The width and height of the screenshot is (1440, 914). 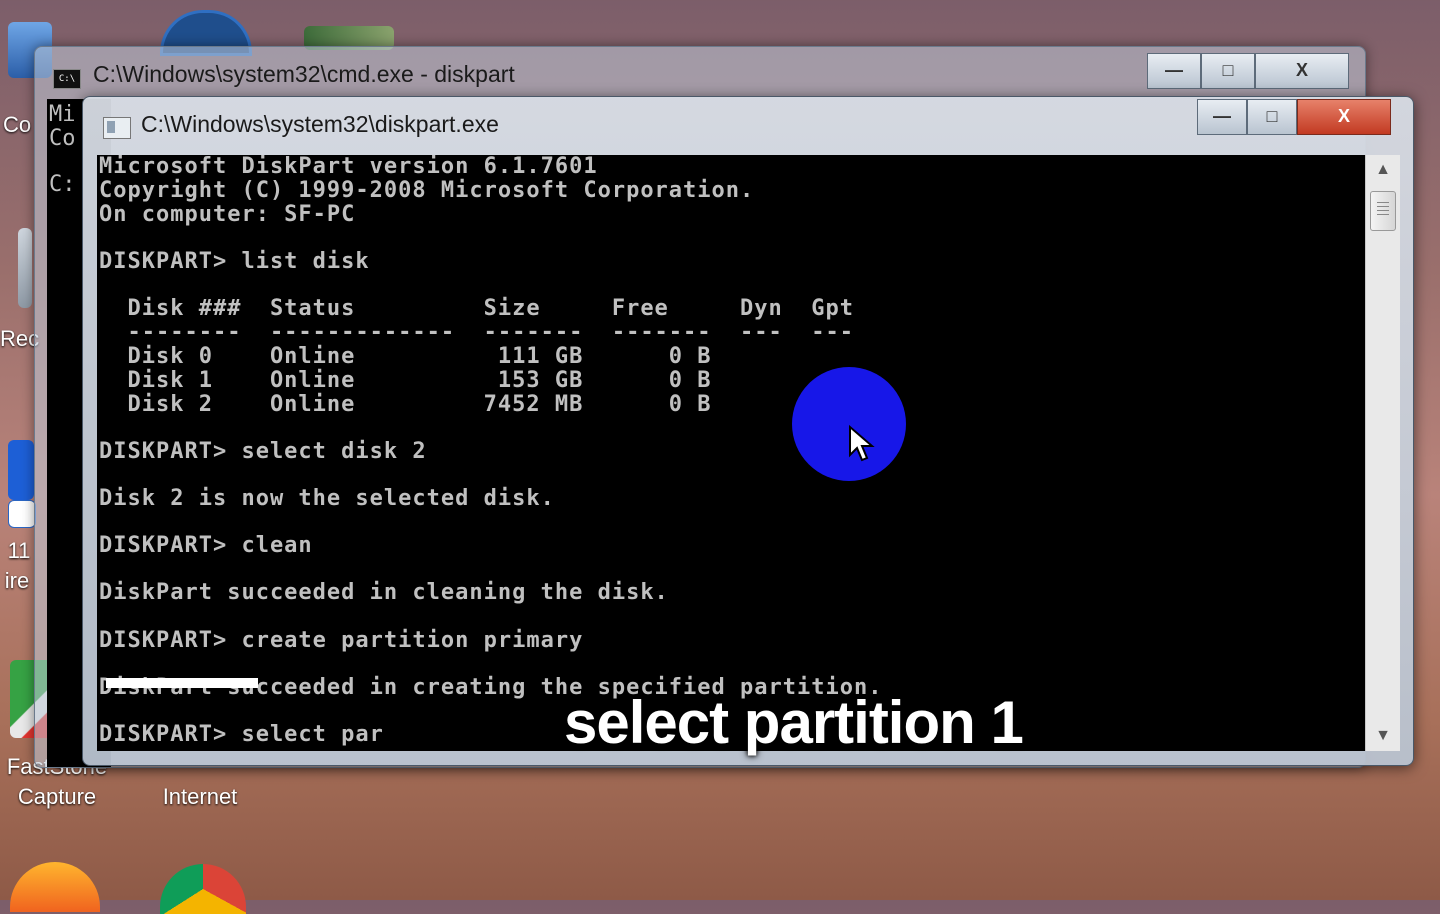 I want to click on terminal-line: DiskPart succeeded in cleaning the disk., so click(x=384, y=592).